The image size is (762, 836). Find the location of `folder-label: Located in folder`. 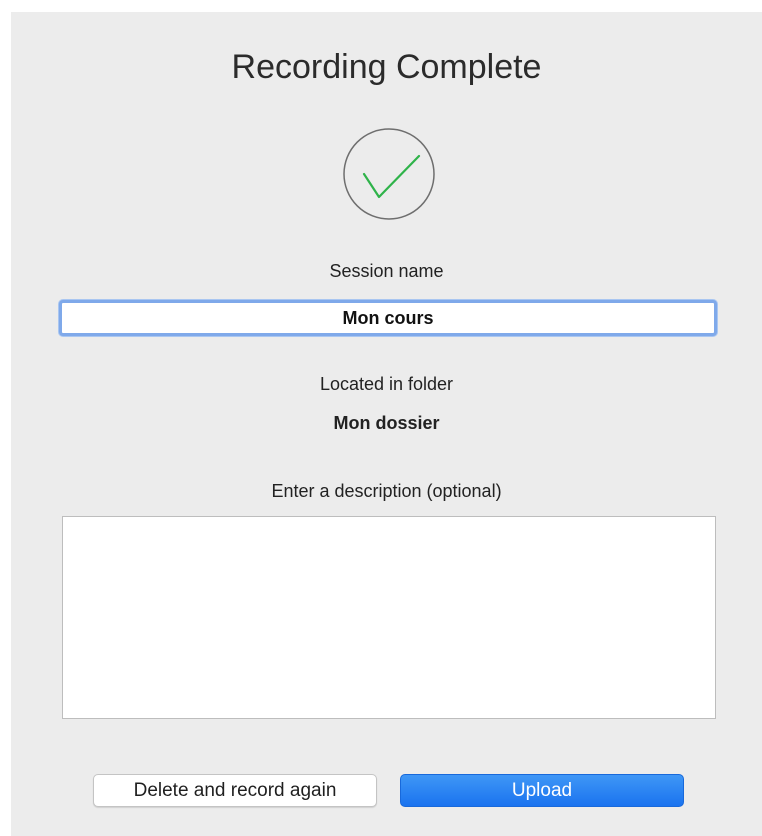

folder-label: Located in folder is located at coordinates (386, 384).